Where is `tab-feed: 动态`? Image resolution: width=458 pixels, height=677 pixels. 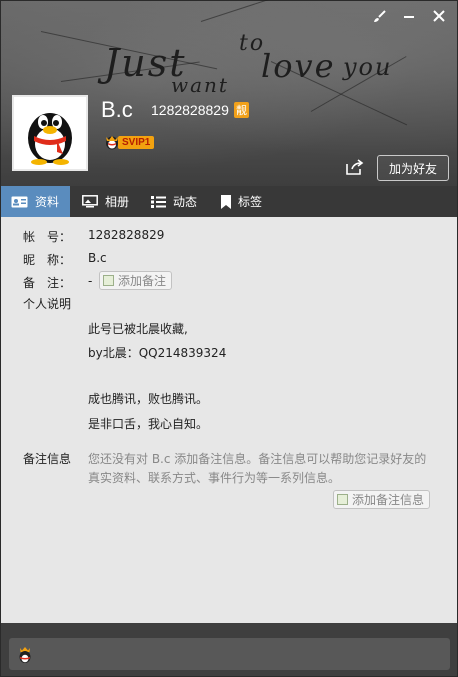 tab-feed: 动态 is located at coordinates (174, 201).